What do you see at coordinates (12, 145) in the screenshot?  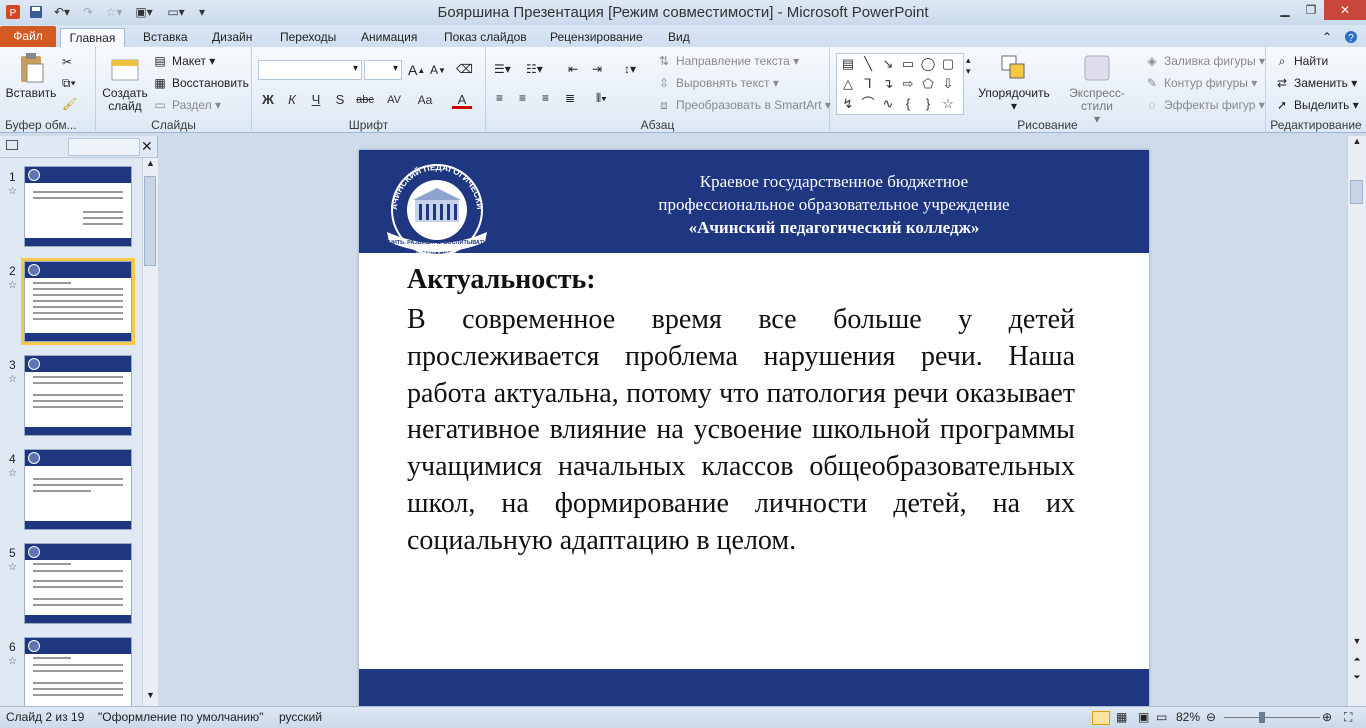 I see `slides-tab-icon` at bounding box center [12, 145].